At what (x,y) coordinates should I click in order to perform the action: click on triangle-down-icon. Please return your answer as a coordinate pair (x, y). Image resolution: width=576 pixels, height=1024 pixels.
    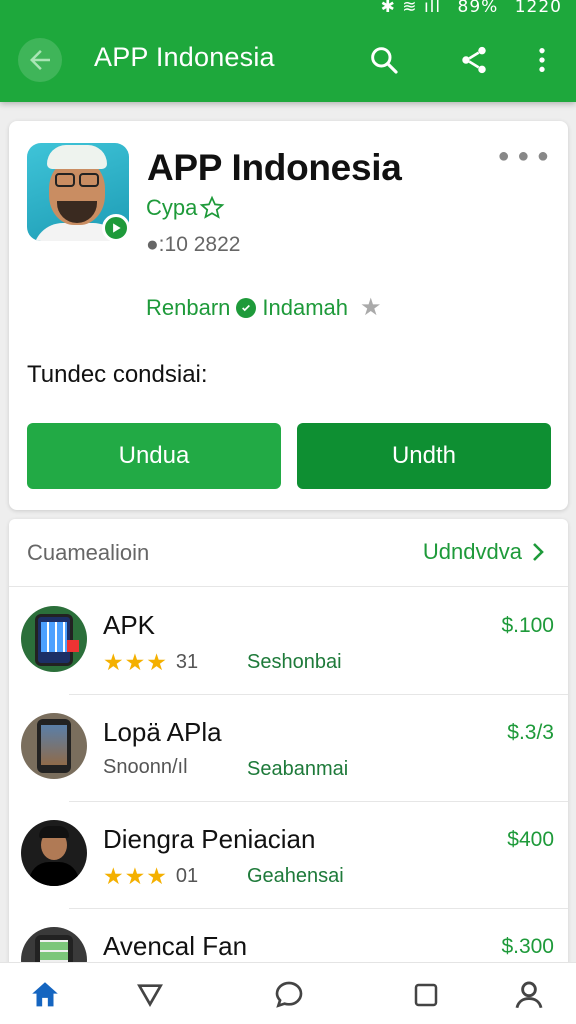
    Looking at the image, I should click on (150, 996).